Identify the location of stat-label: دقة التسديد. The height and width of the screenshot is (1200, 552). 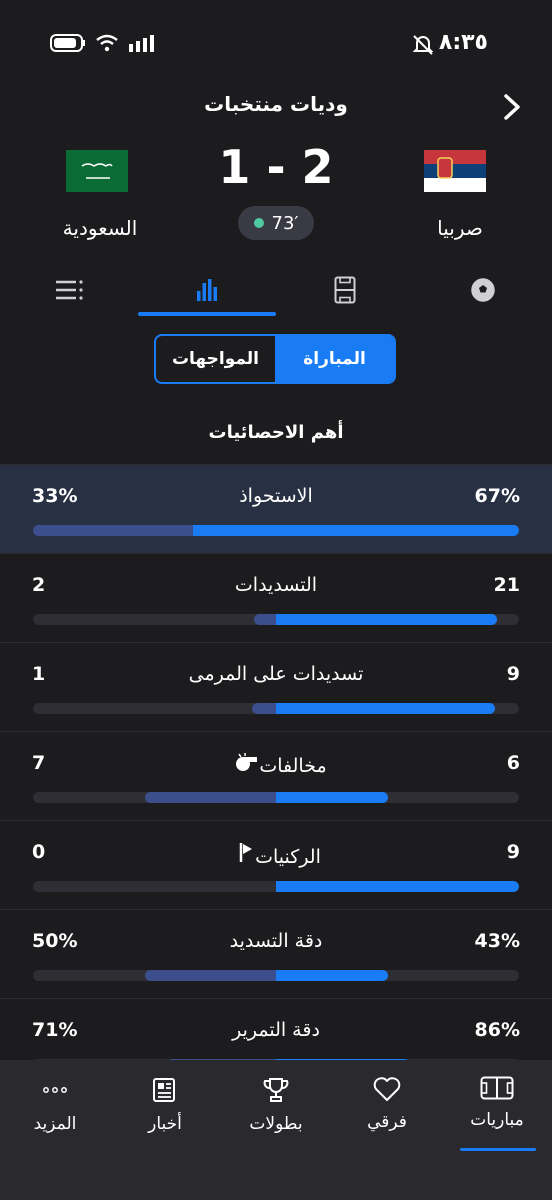
(276, 941).